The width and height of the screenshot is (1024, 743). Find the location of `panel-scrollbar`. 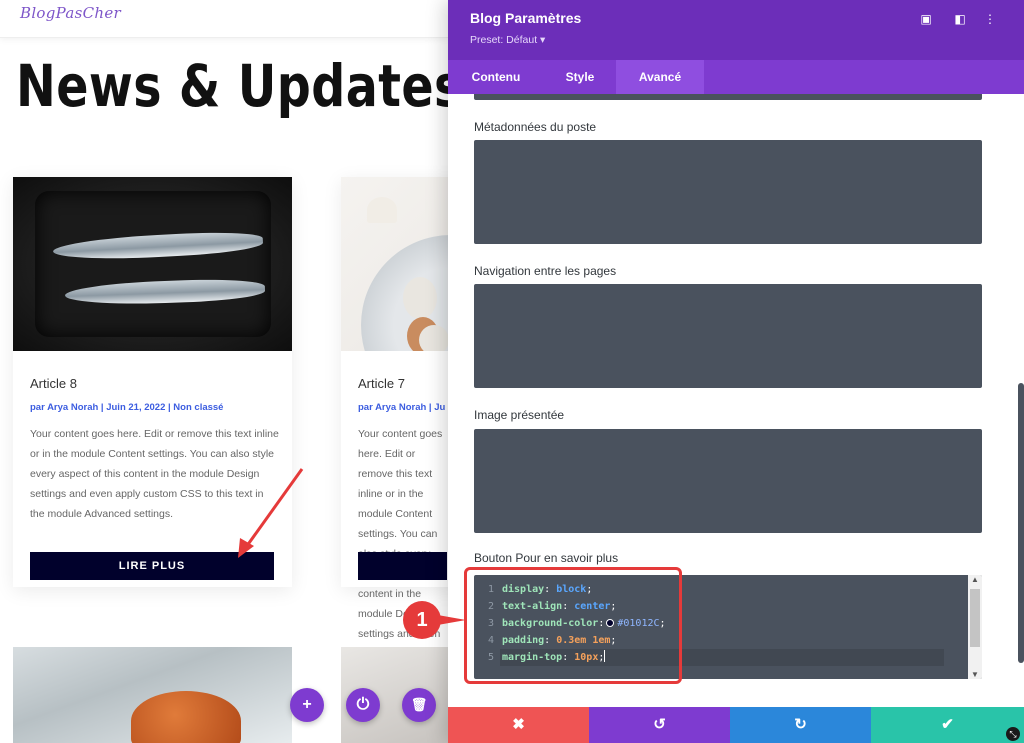

panel-scrollbar is located at coordinates (1021, 523).